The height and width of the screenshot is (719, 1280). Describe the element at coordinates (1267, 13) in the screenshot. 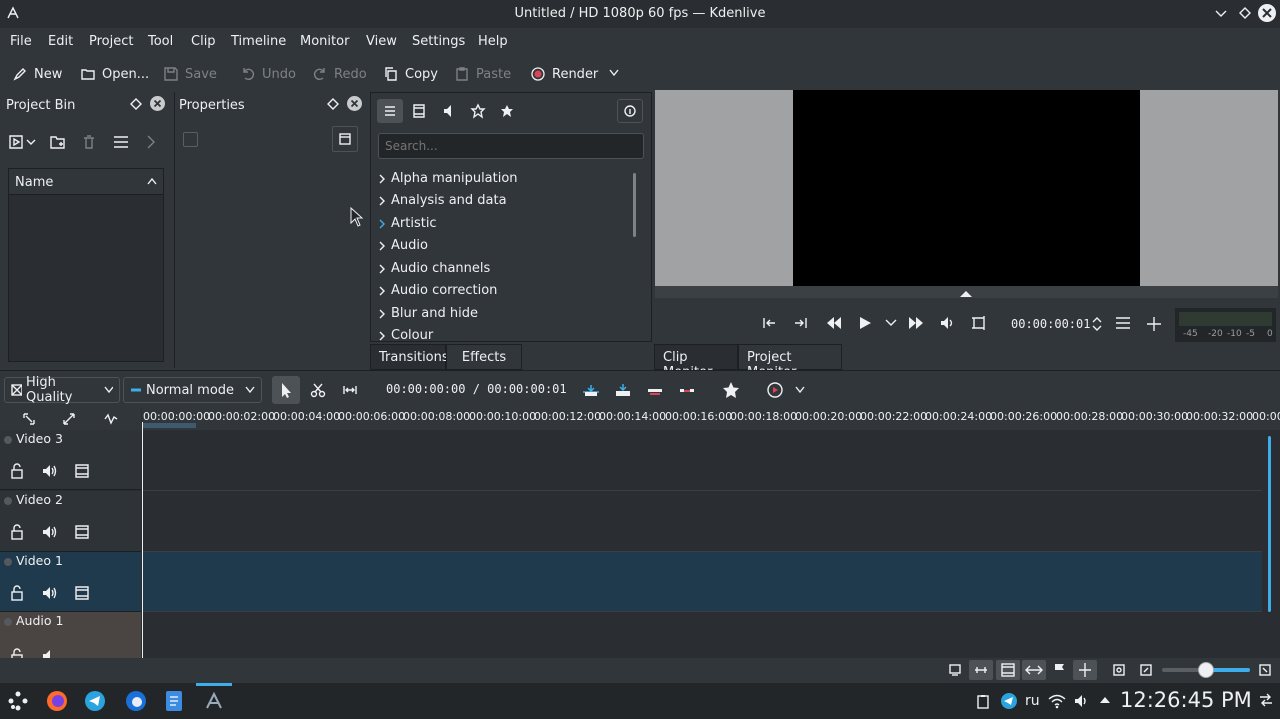

I see `close-window-icon` at that location.